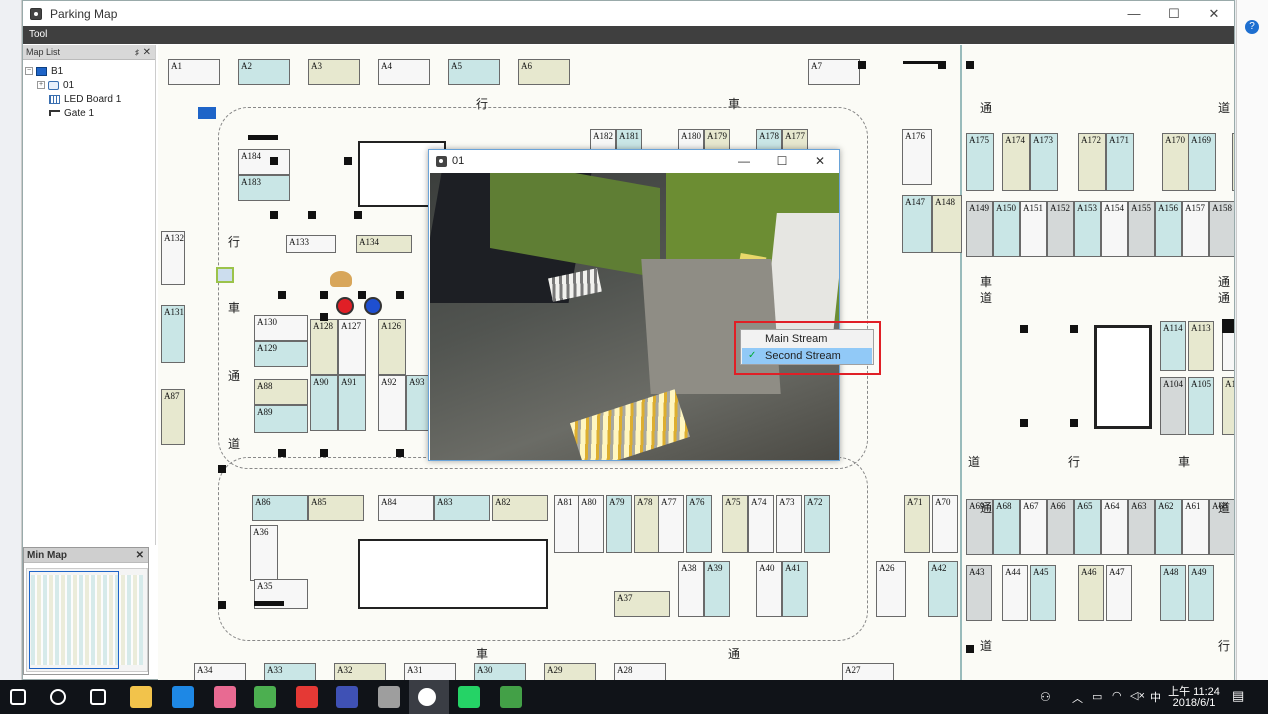  What do you see at coordinates (891, 589) in the screenshot?
I see `parking-slot: A26` at bounding box center [891, 589].